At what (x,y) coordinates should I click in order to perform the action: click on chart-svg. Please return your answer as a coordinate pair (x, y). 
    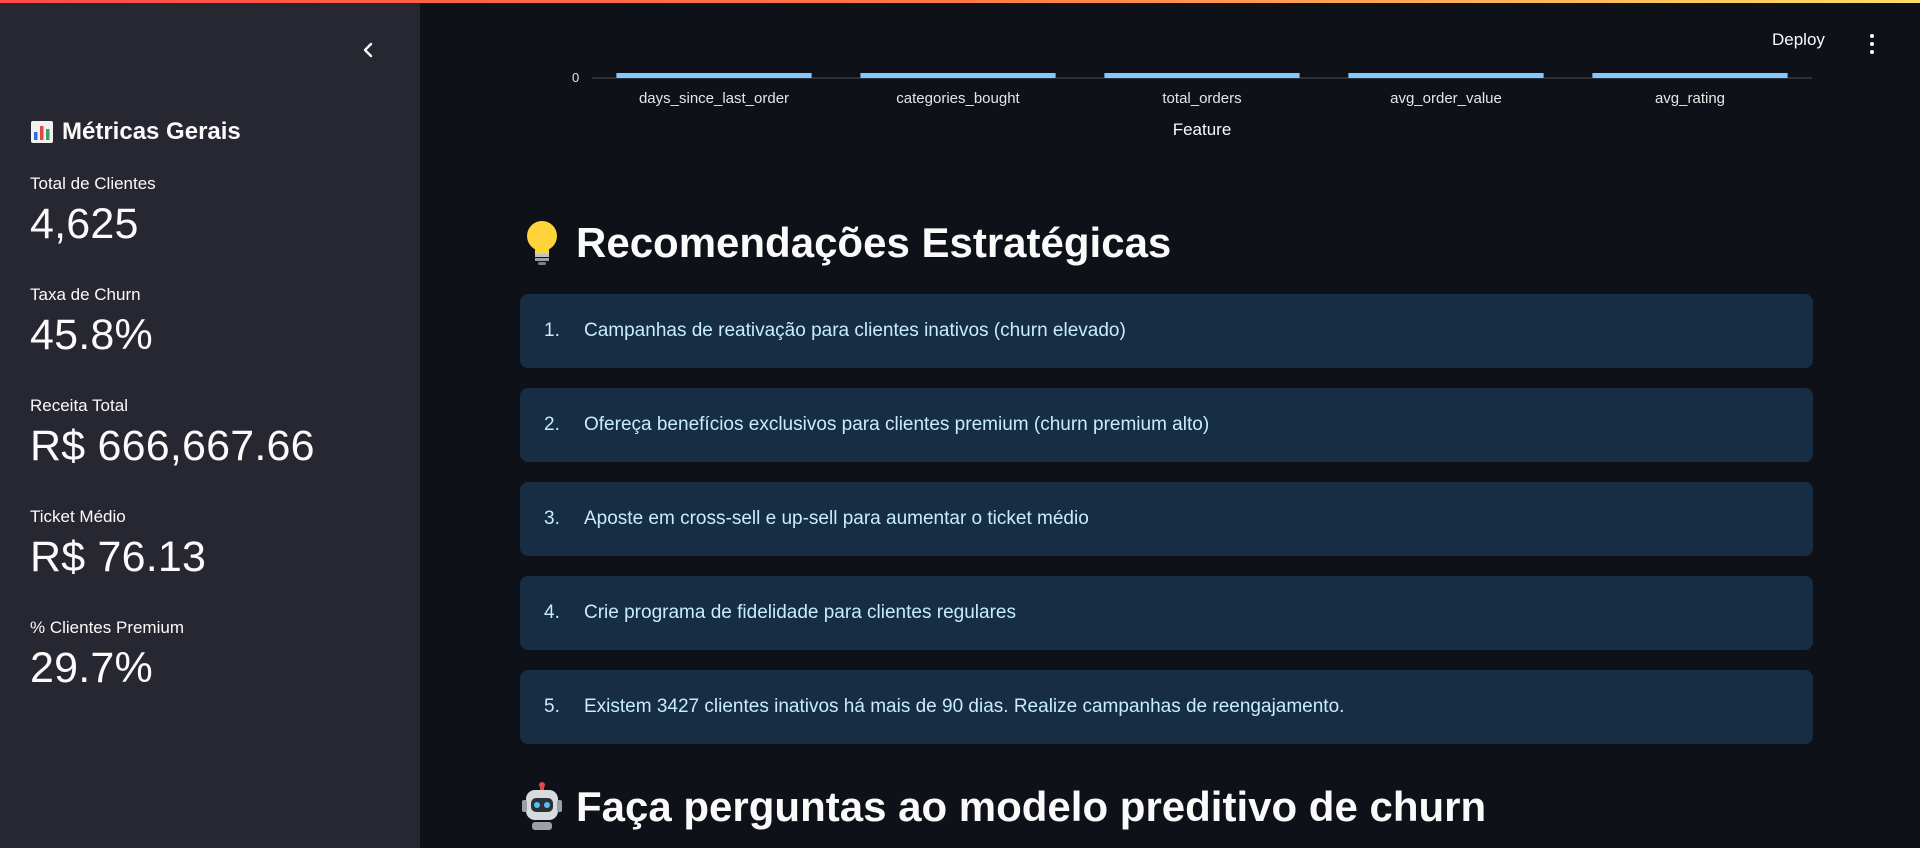
    Looking at the image, I should click on (1202, 76).